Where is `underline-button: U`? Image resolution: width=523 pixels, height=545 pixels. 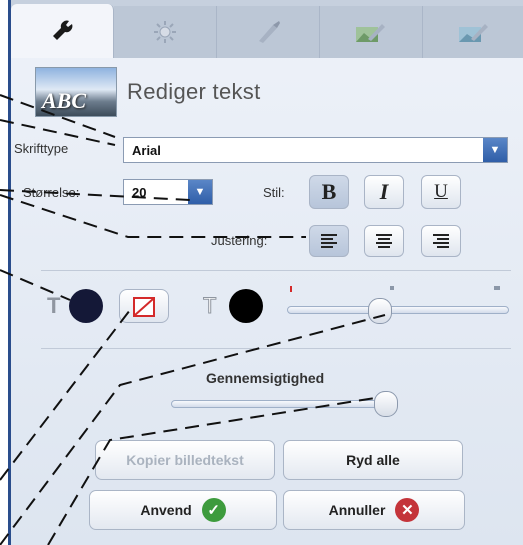 underline-button: U is located at coordinates (441, 192).